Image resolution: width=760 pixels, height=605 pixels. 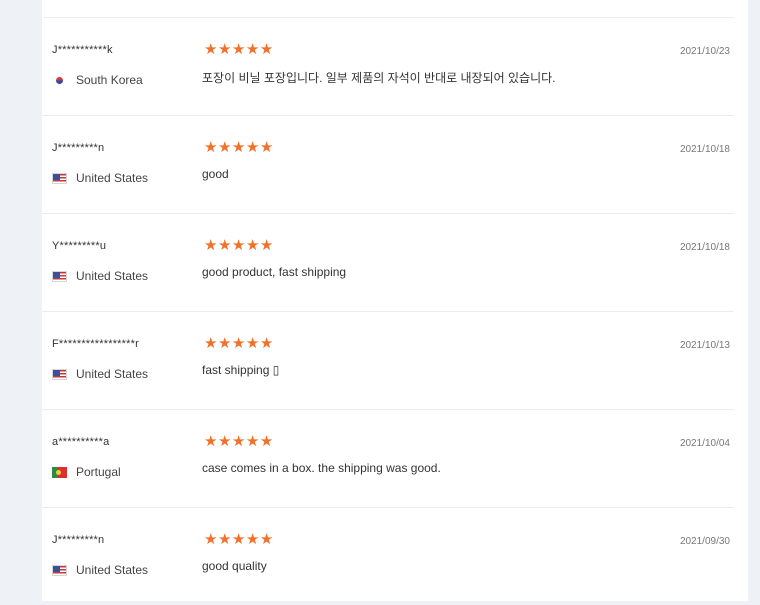 I want to click on review-date: 2021/10/04, so click(x=704, y=443).